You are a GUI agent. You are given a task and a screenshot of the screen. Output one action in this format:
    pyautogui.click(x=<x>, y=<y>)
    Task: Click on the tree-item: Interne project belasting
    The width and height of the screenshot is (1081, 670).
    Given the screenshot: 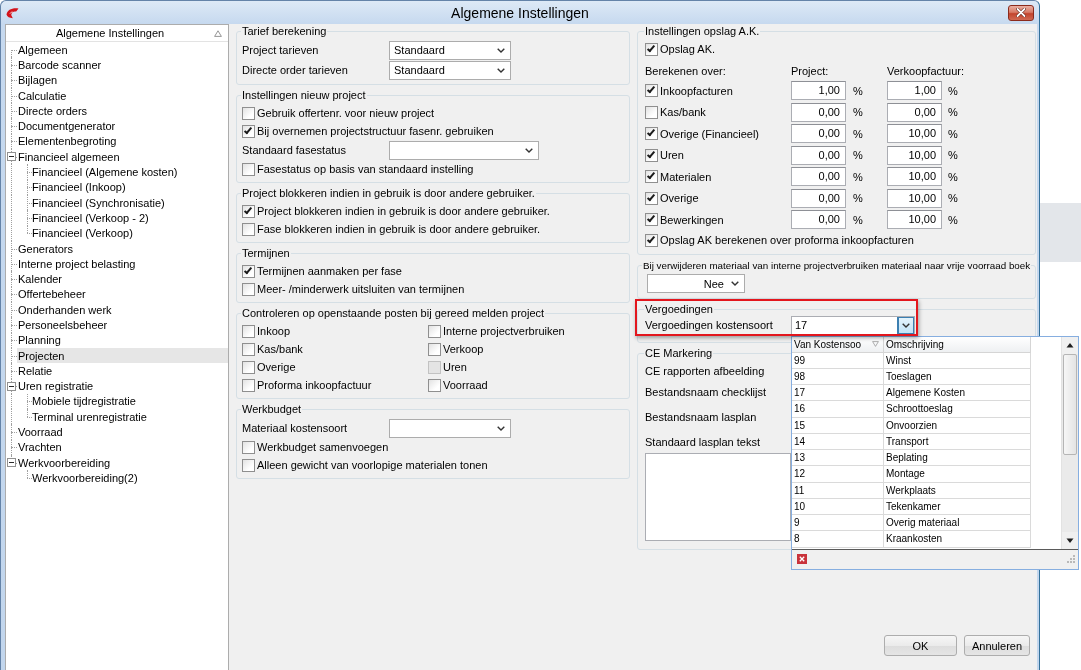 What is the action you would take?
    pyautogui.click(x=122, y=264)
    